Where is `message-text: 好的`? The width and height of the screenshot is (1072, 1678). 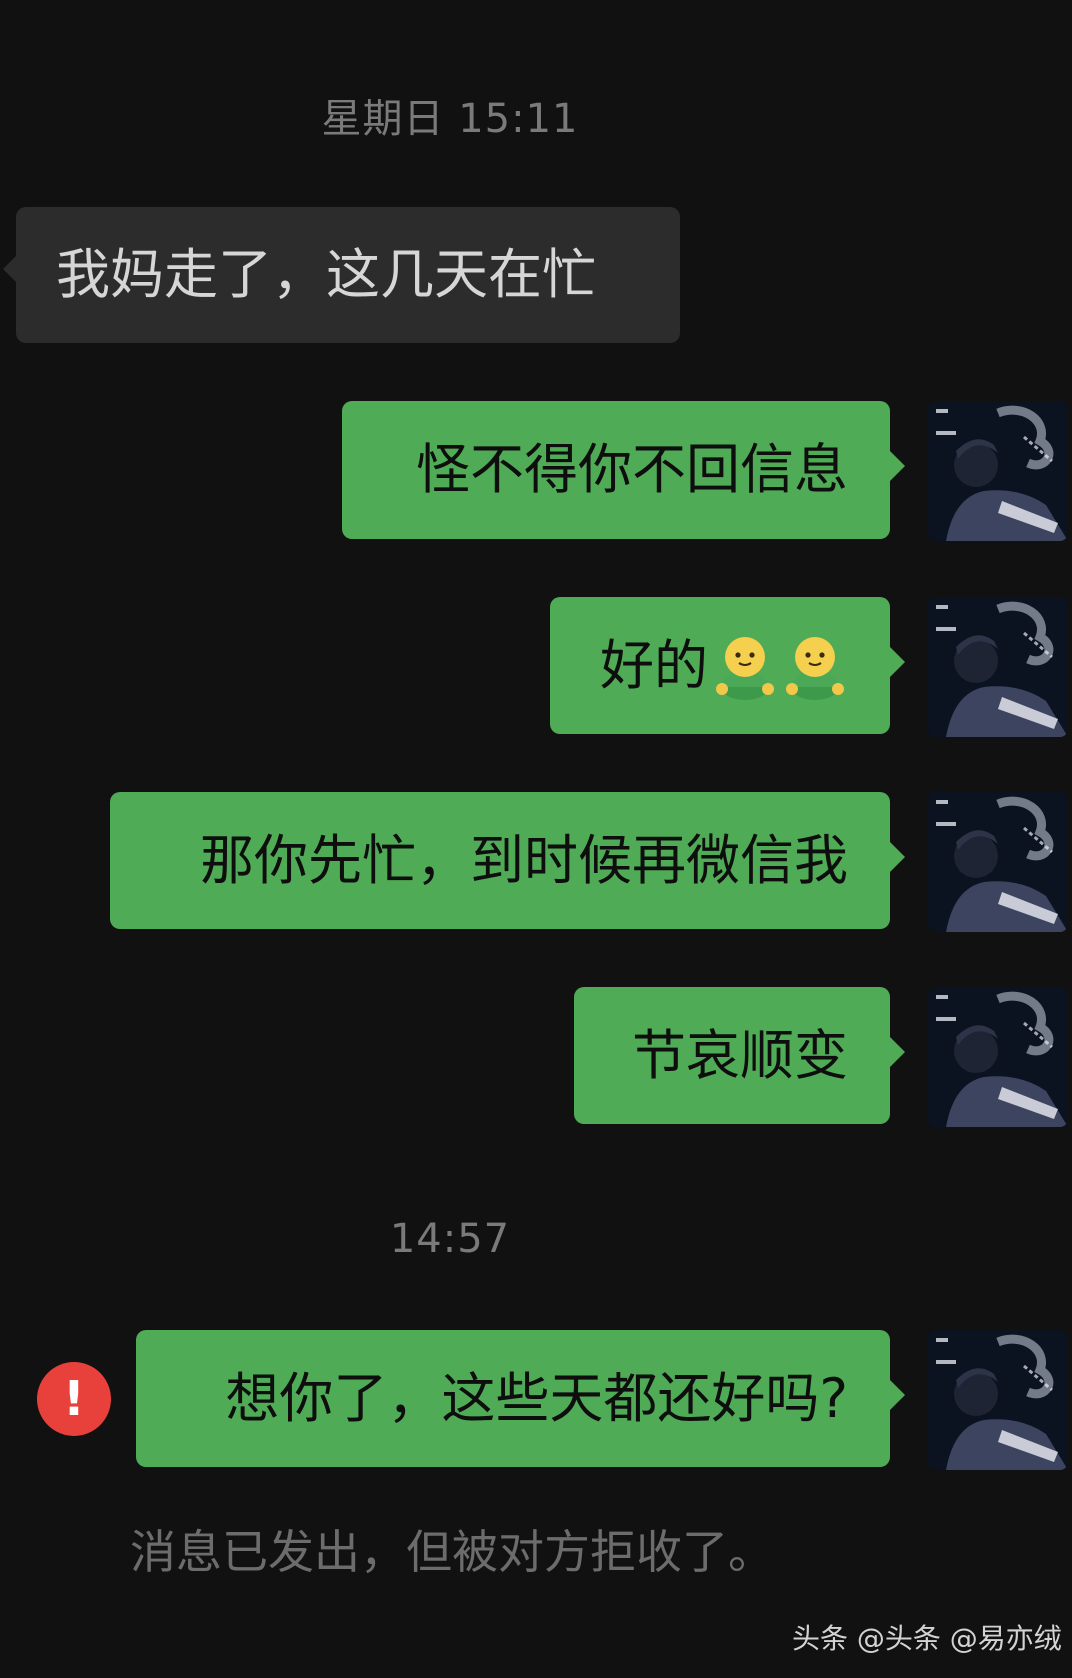 message-text: 好的 is located at coordinates (654, 665).